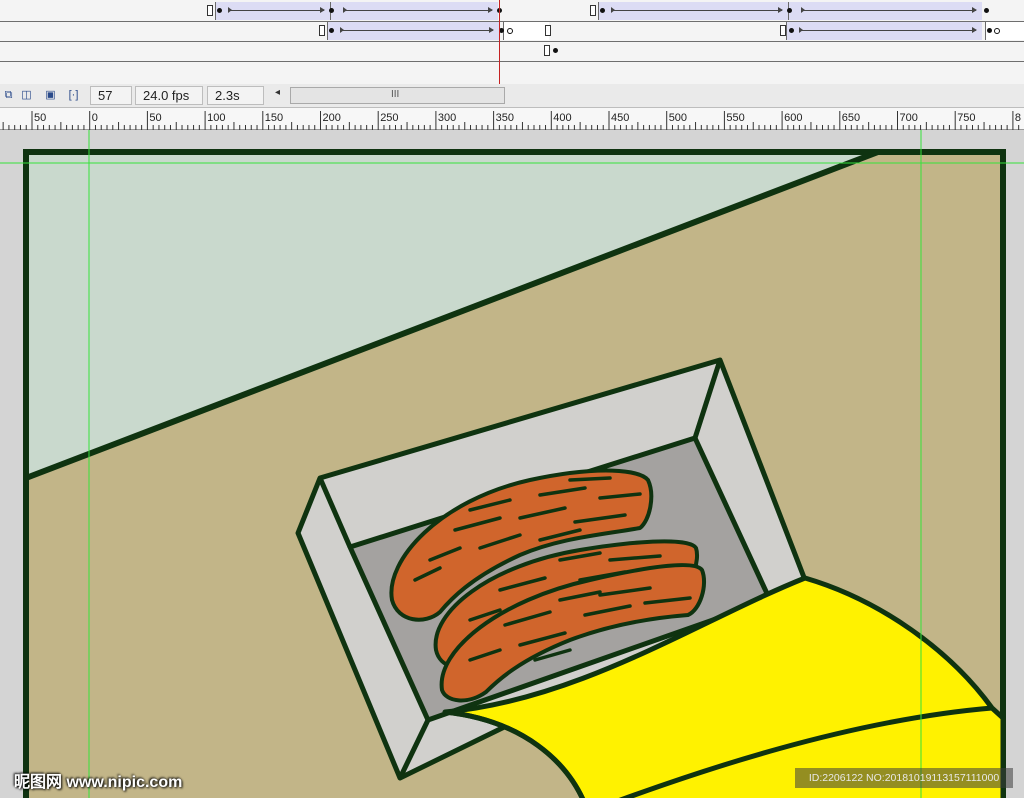 The image size is (1024, 798). I want to click on ruler-label: 200, so click(332, 118).